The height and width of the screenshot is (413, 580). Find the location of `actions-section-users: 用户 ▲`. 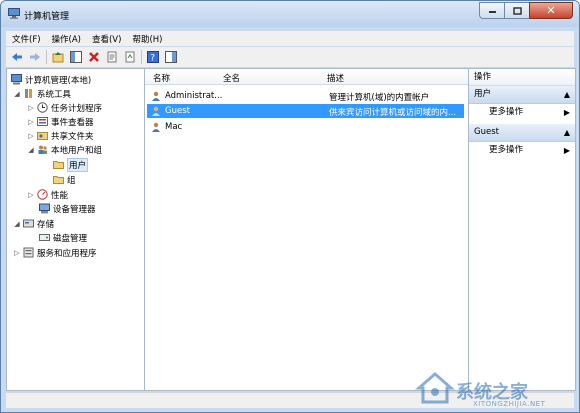

actions-section-users: 用户 ▲ is located at coordinates (522, 95).